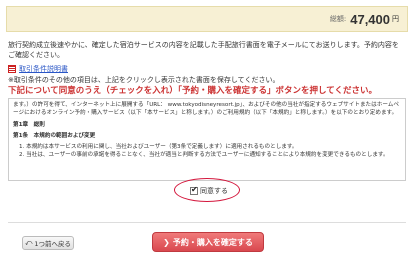 The image size is (414, 258). Describe the element at coordinates (53, 244) in the screenshot. I see `back-button-label: 1つ前へ戻る` at that location.